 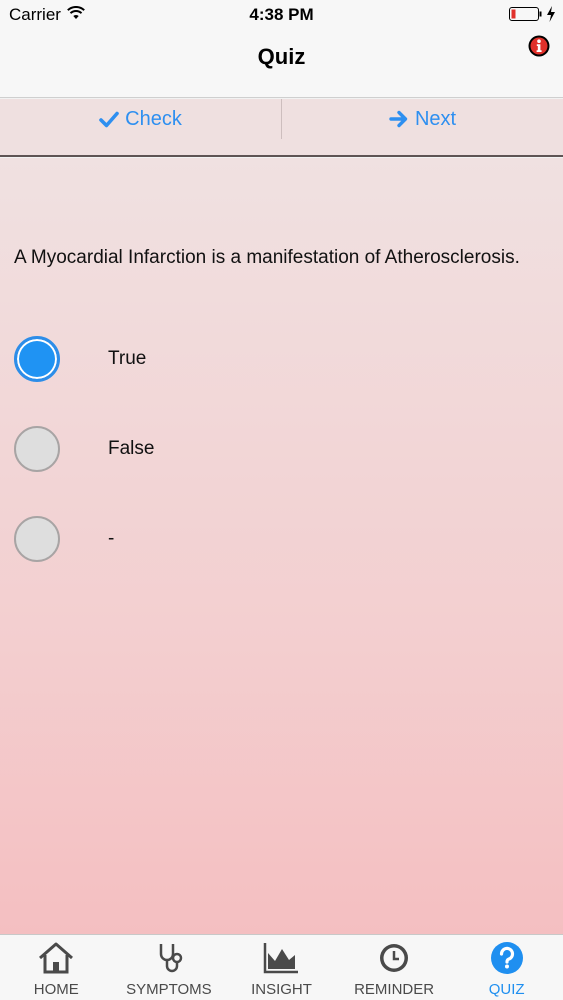 What do you see at coordinates (281, 989) in the screenshot?
I see `tab-label: INSIGHT` at bounding box center [281, 989].